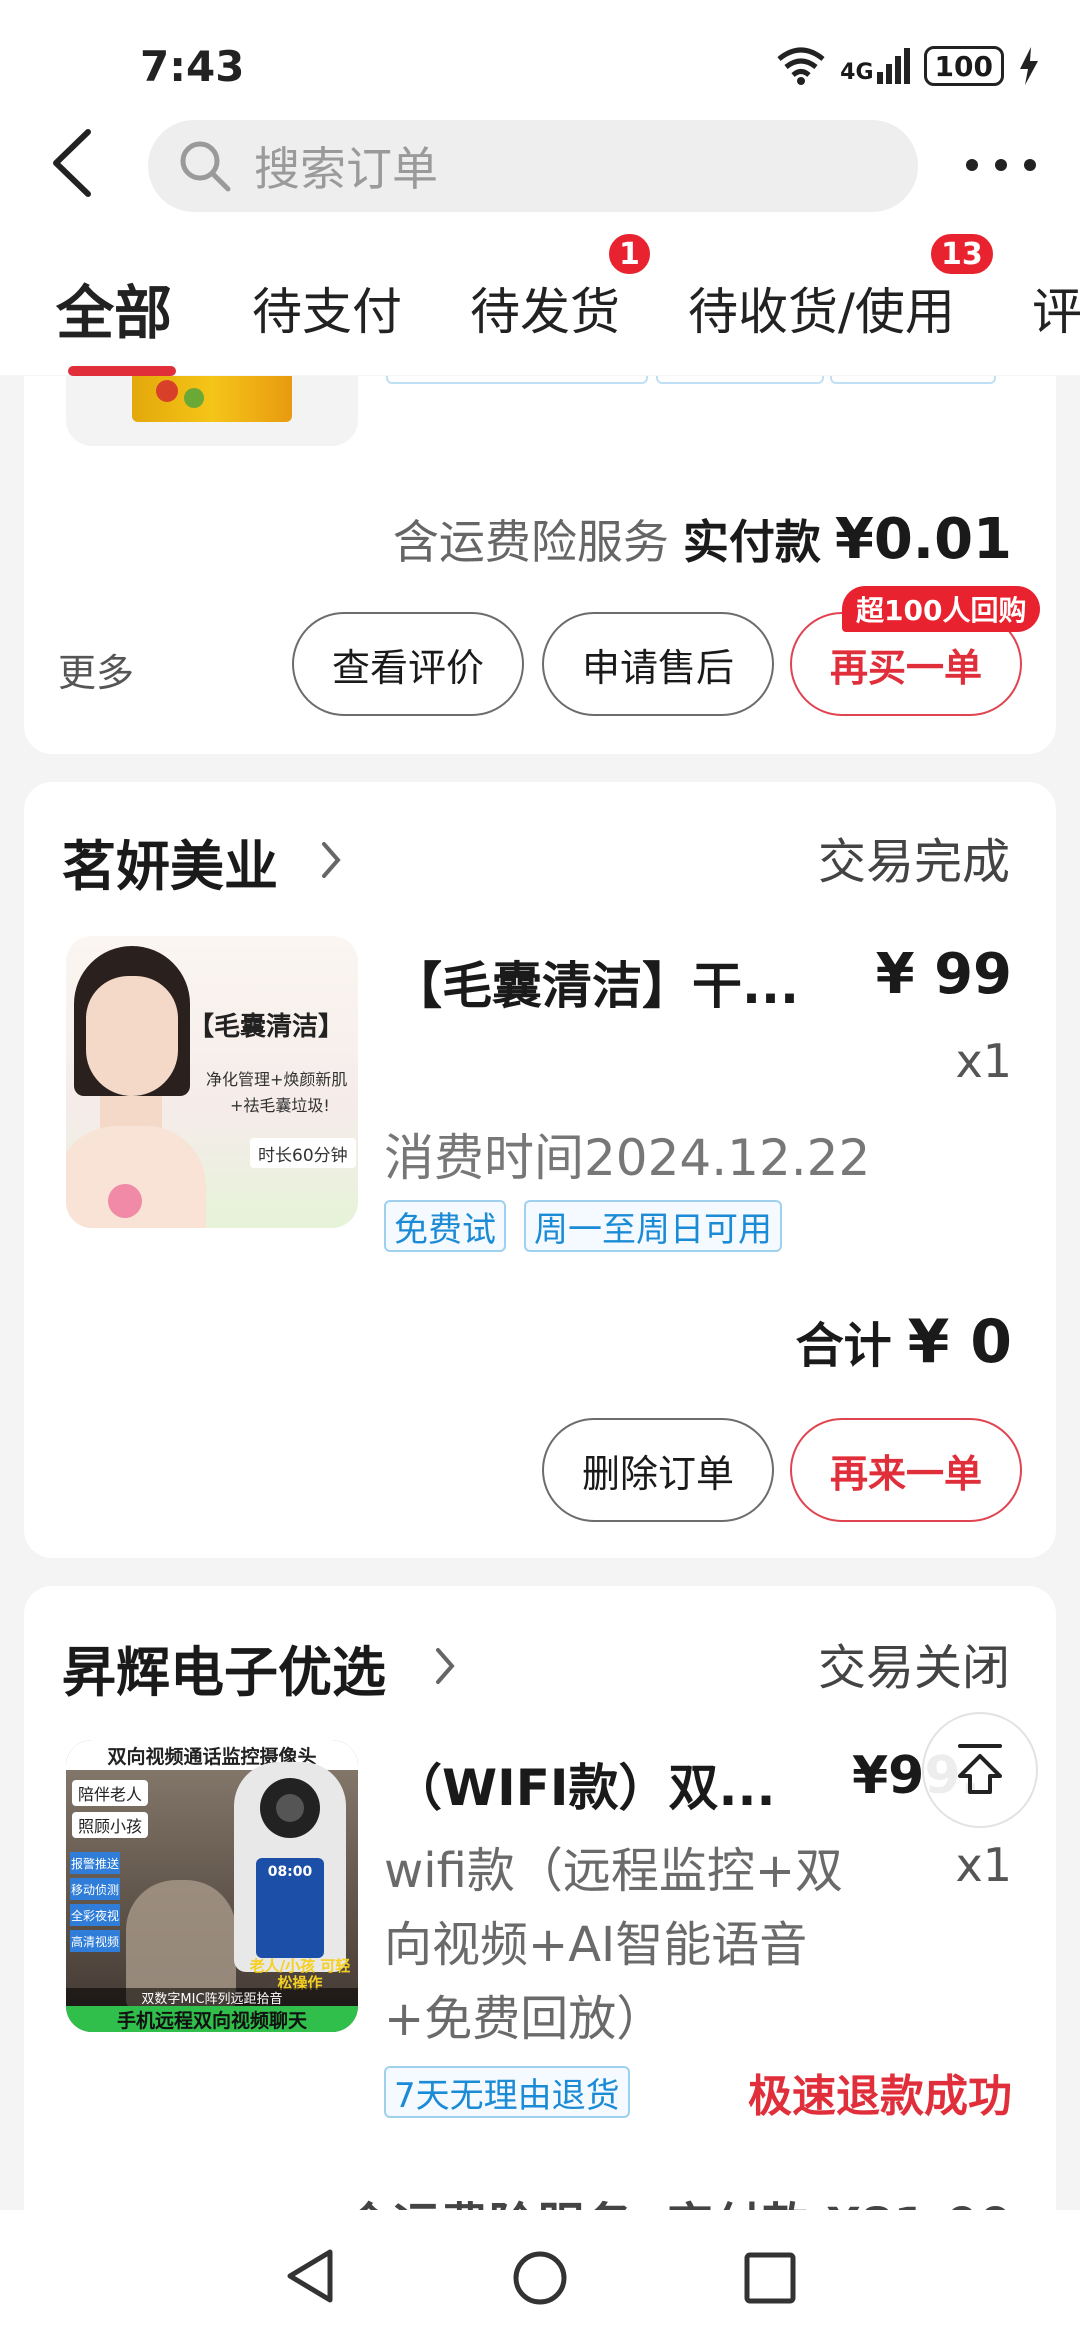  I want to click on order-again-button: 再来一单, so click(906, 1470).